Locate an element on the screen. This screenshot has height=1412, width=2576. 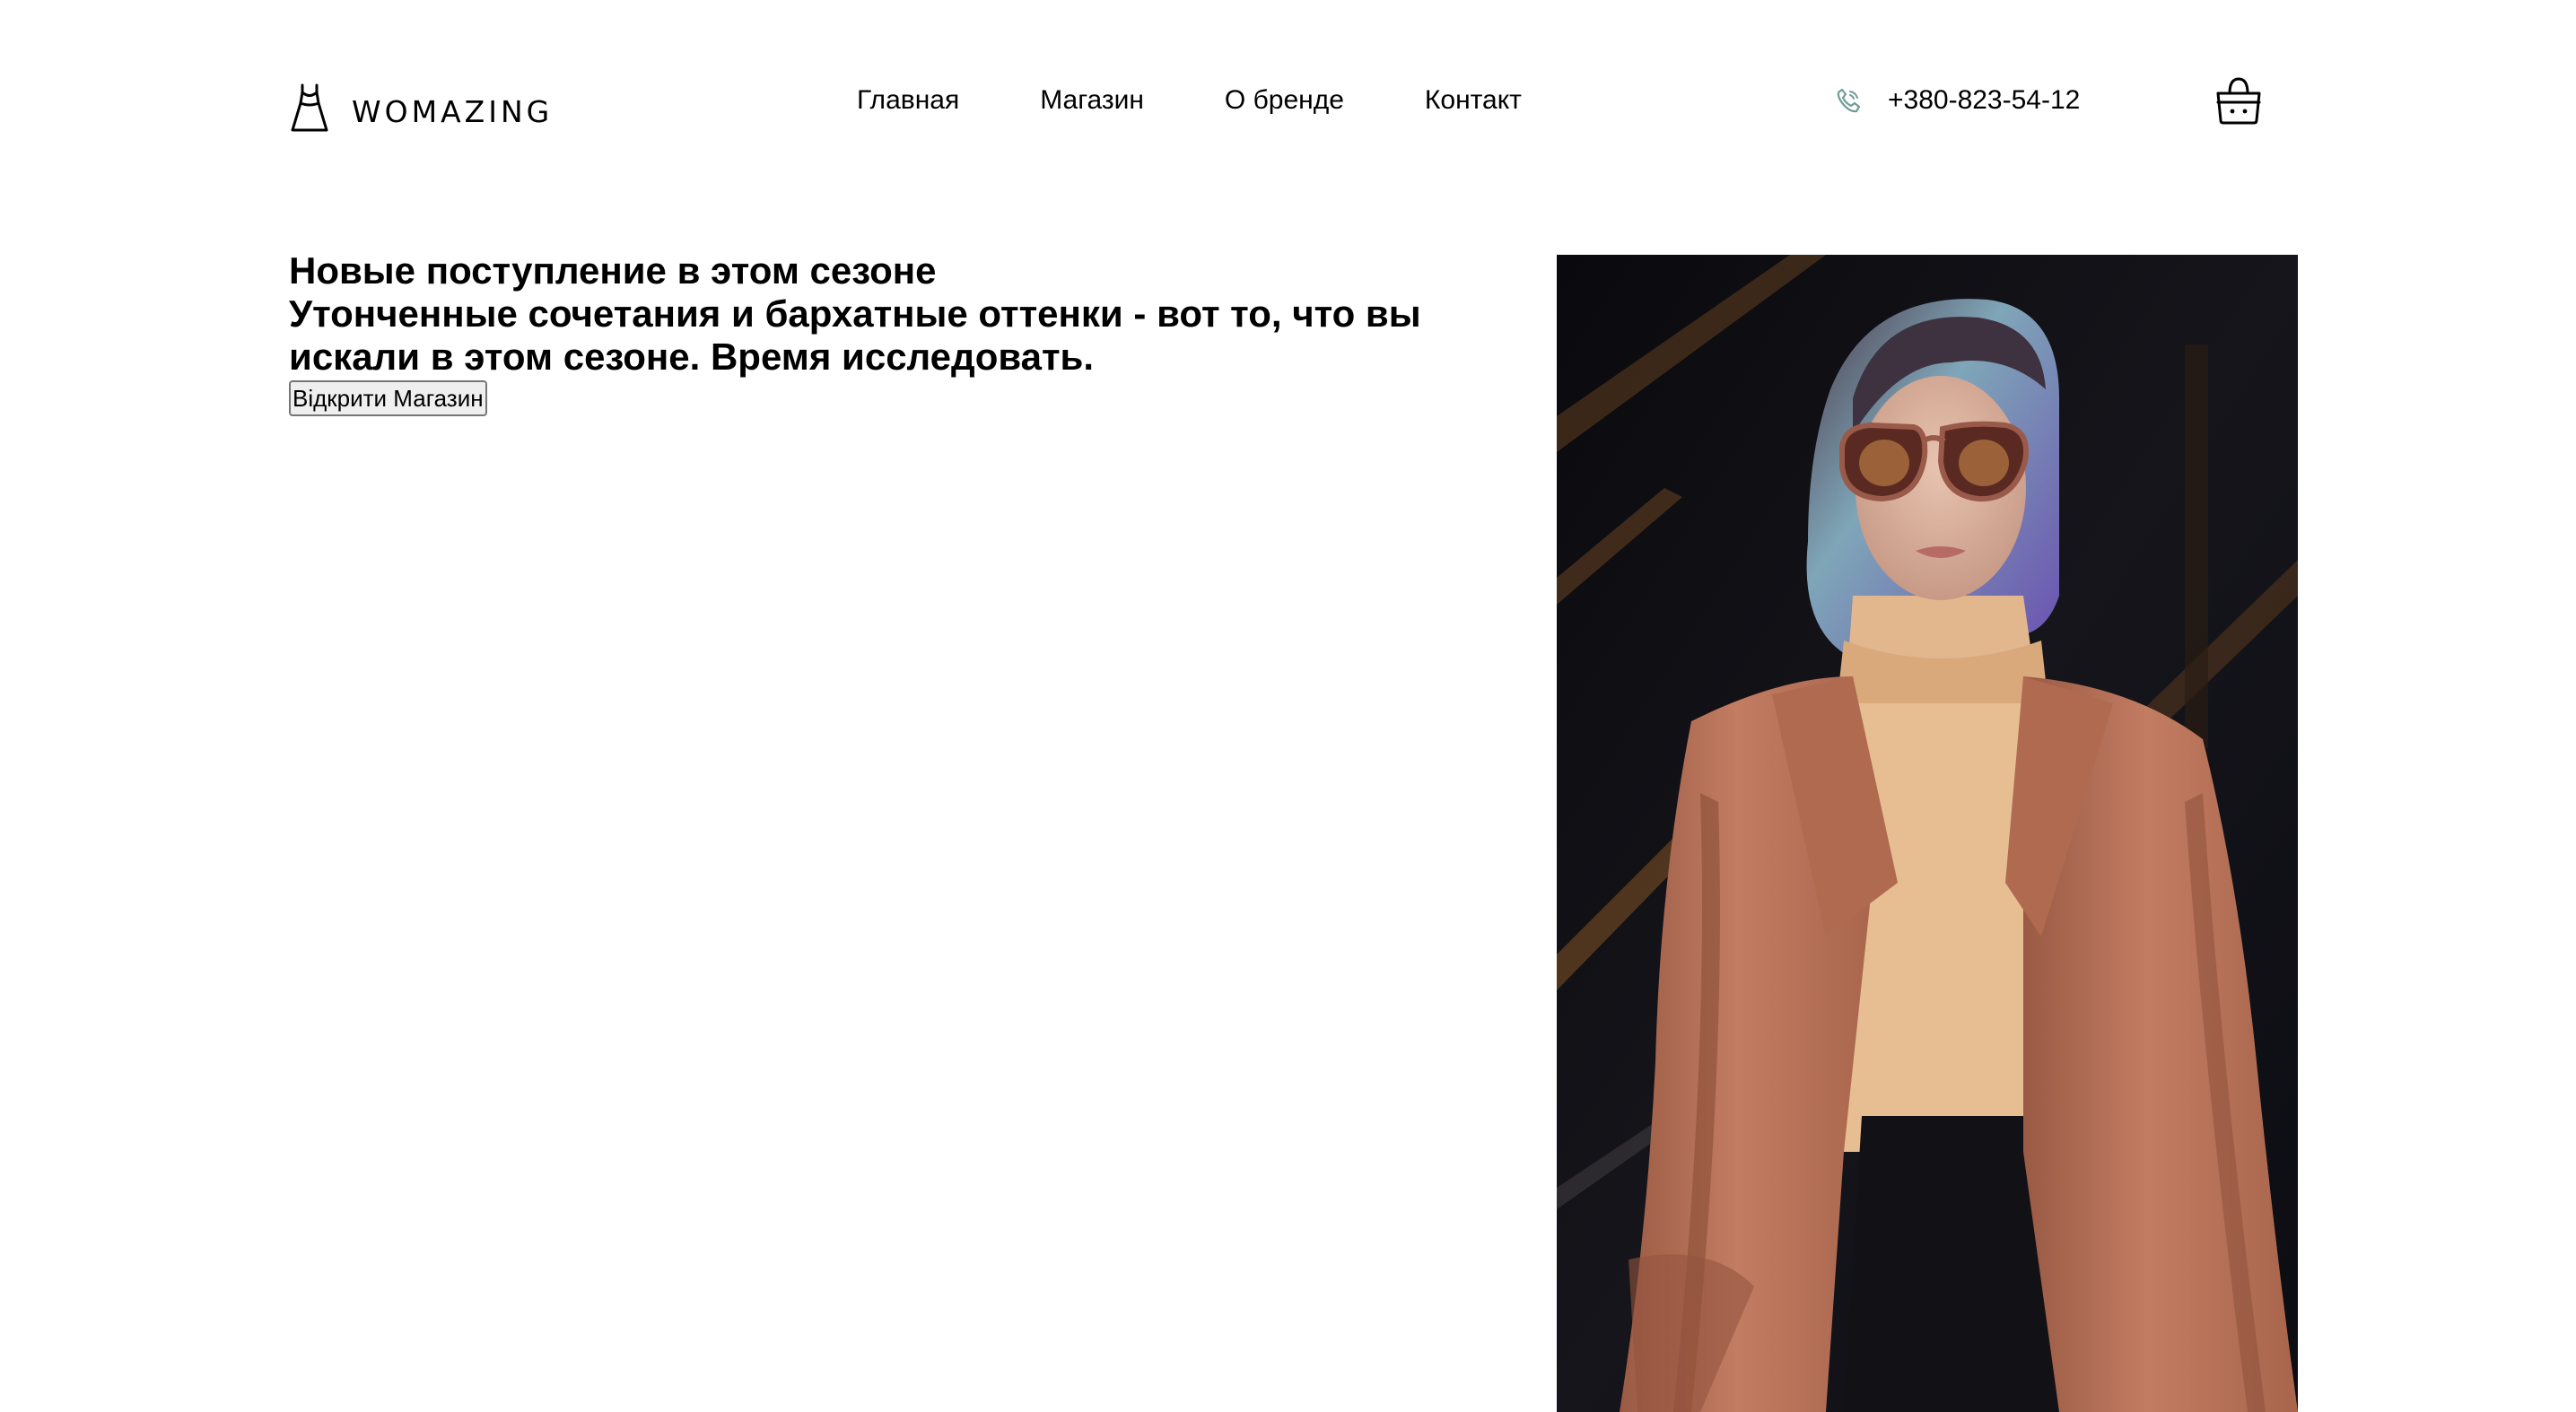
nav-item-home: Главная is located at coordinates (908, 100).